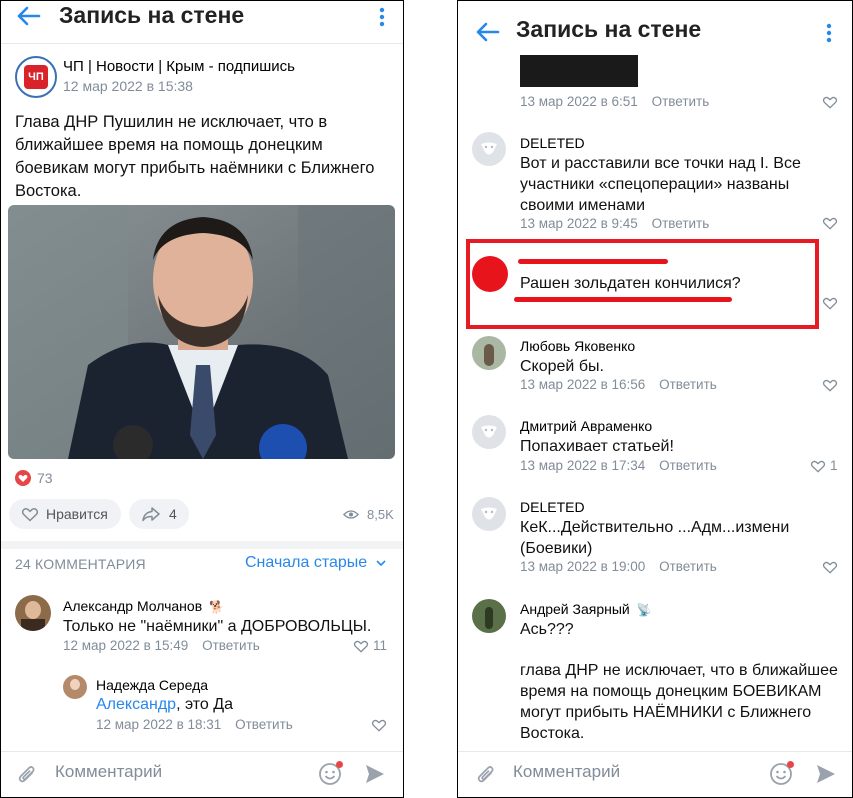 The height and width of the screenshot is (798, 853). I want to click on share-button: 4, so click(159, 514).